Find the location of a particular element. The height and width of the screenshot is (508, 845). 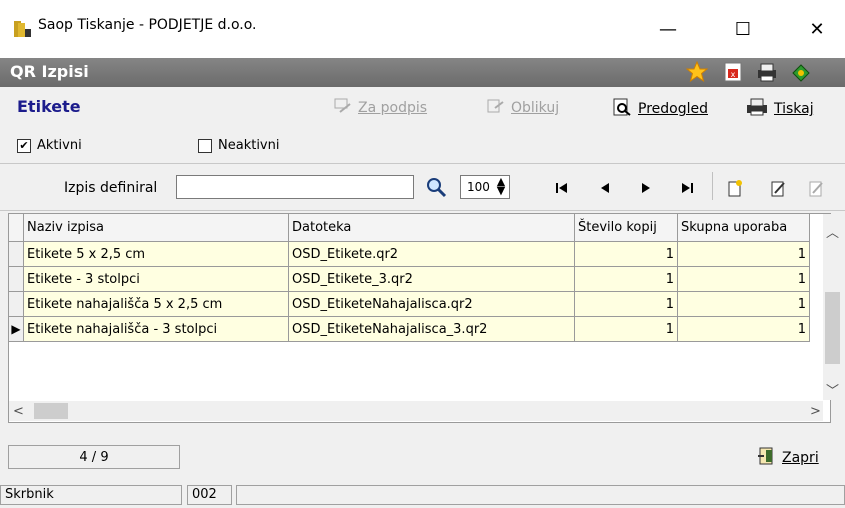

export-icon is located at coordinates (801, 72).